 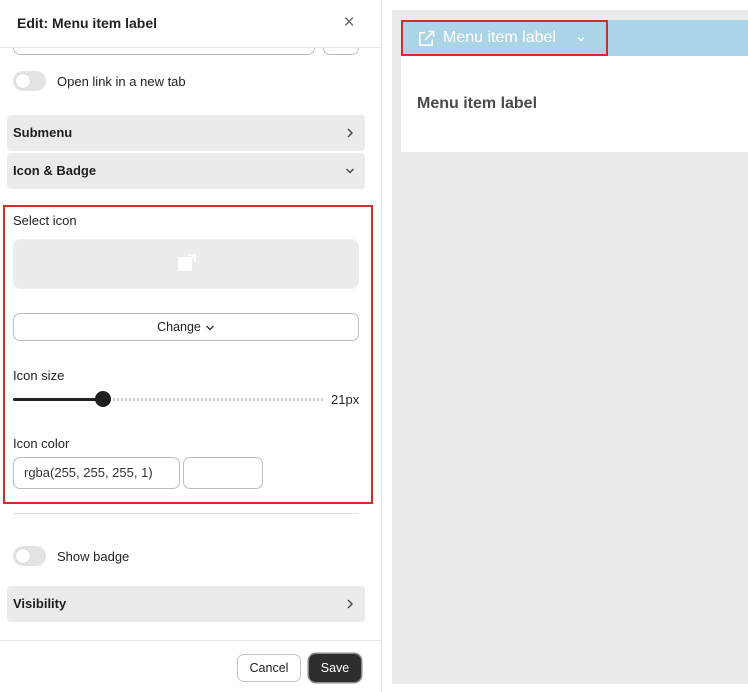 I want to click on icon-size-slider-fill, so click(x=58, y=399).